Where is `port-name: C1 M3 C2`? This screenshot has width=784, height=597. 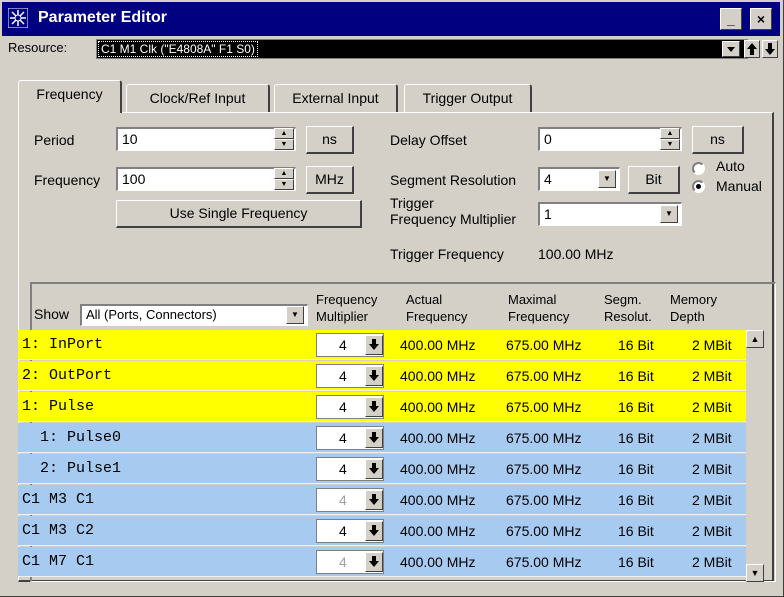
port-name: C1 M3 C2 is located at coordinates (58, 530).